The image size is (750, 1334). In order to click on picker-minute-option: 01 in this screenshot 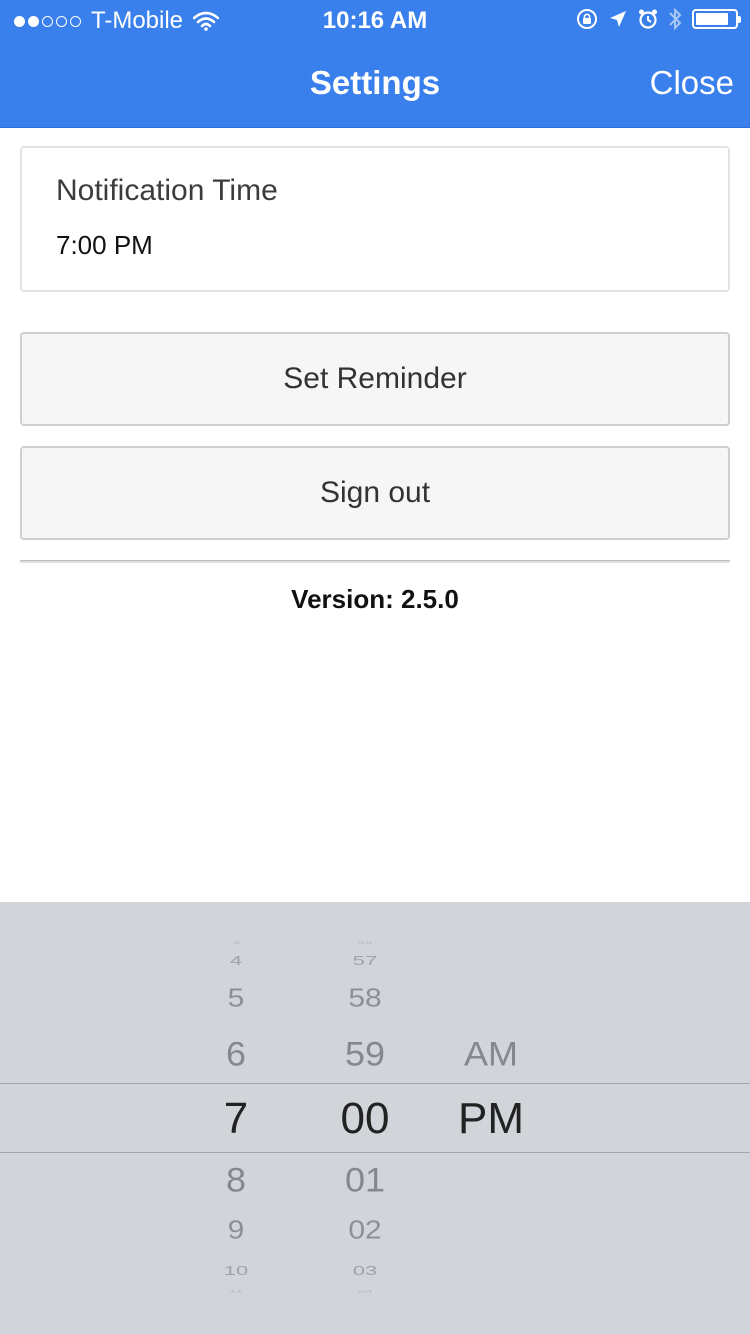, I will do `click(365, 1180)`.